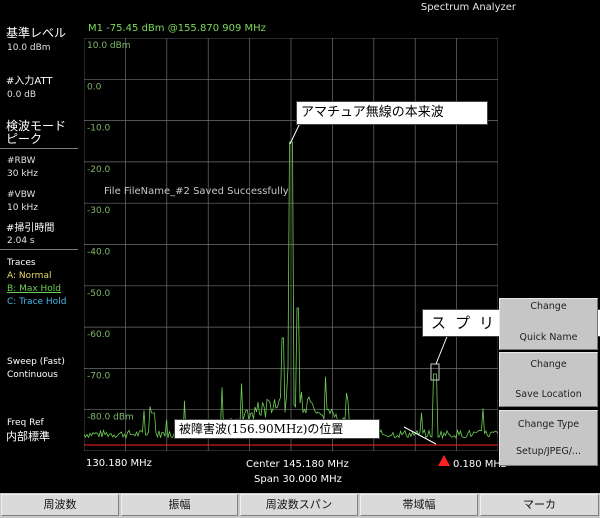 The height and width of the screenshot is (518, 600). What do you see at coordinates (60, 505) in the screenshot?
I see `menu-frequency: 周波数` at bounding box center [60, 505].